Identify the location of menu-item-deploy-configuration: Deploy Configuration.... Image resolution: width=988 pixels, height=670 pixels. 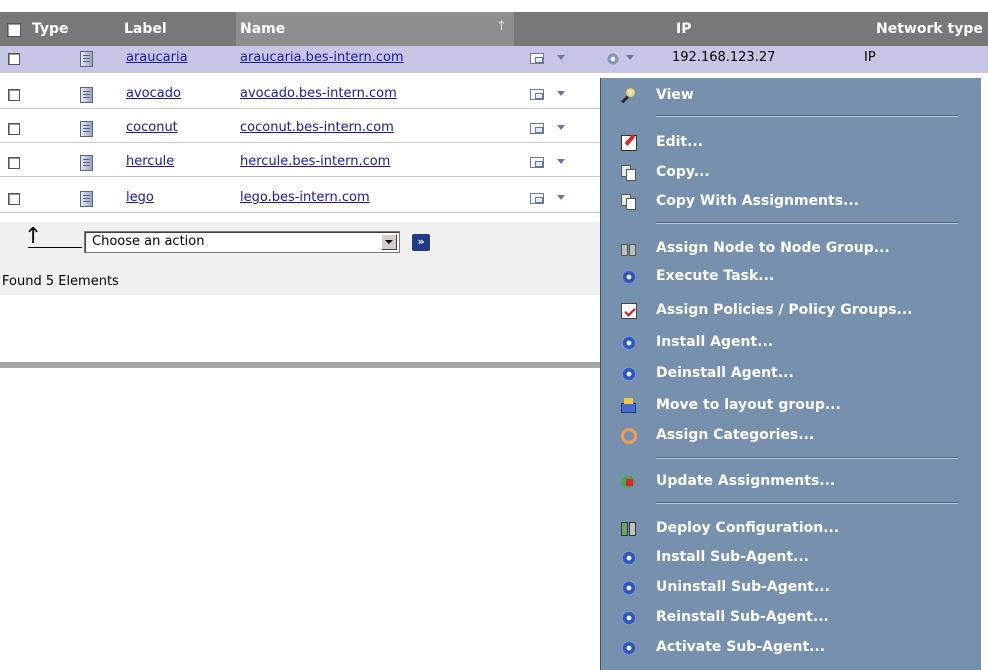
(791, 529).